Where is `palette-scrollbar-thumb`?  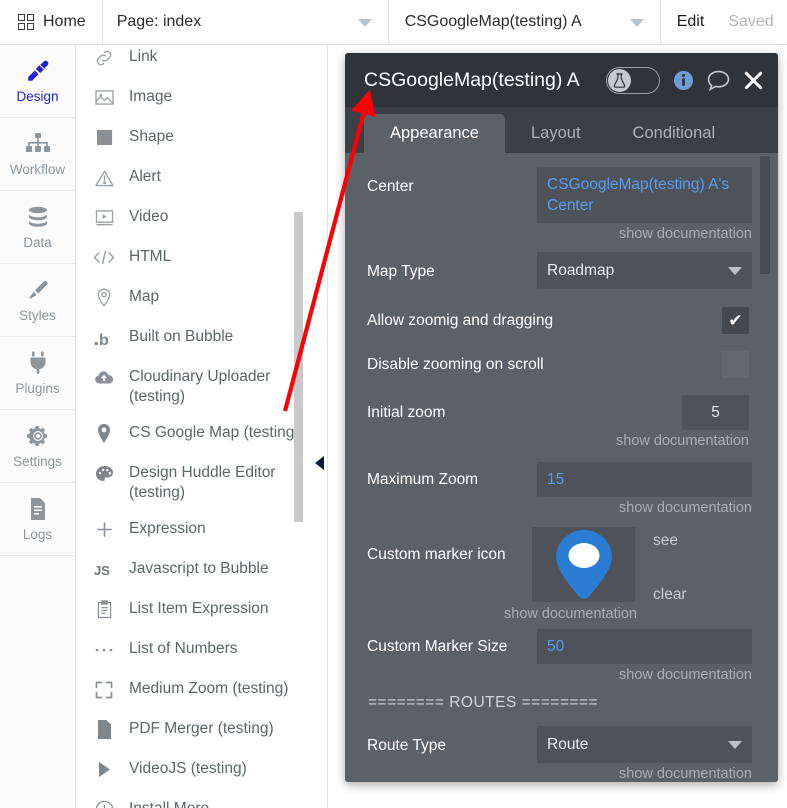 palette-scrollbar-thumb is located at coordinates (298, 367).